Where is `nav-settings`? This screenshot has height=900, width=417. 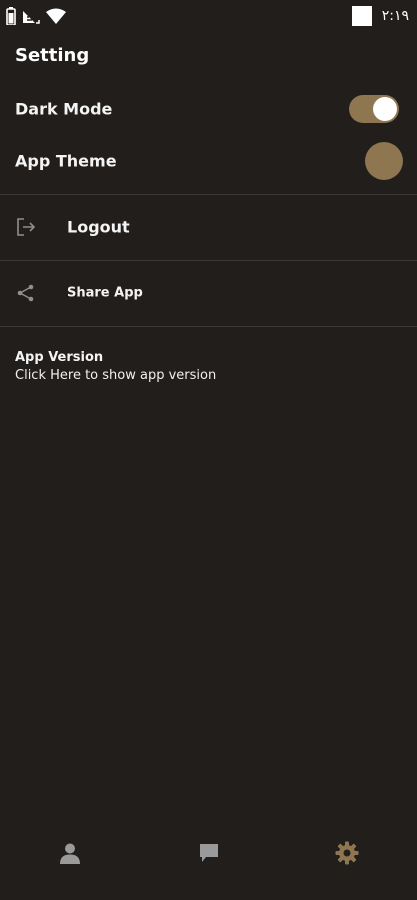 nav-settings is located at coordinates (347, 855).